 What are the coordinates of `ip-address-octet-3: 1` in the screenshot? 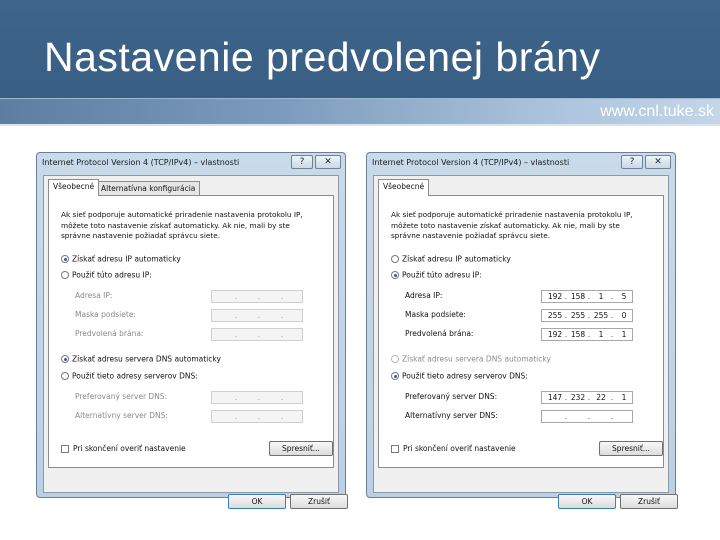 It's located at (601, 296).